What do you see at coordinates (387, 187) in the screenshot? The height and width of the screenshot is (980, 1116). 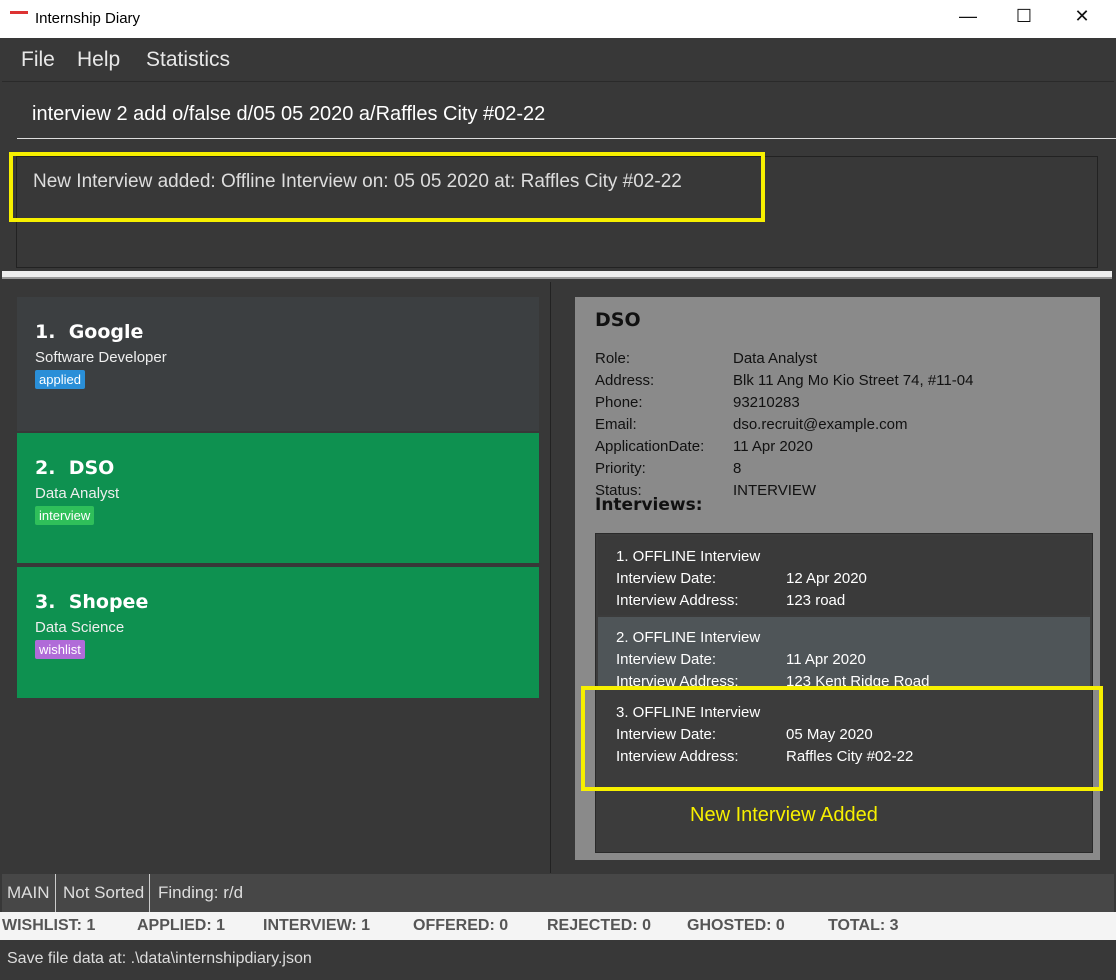 I see `highlight-box-result` at bounding box center [387, 187].